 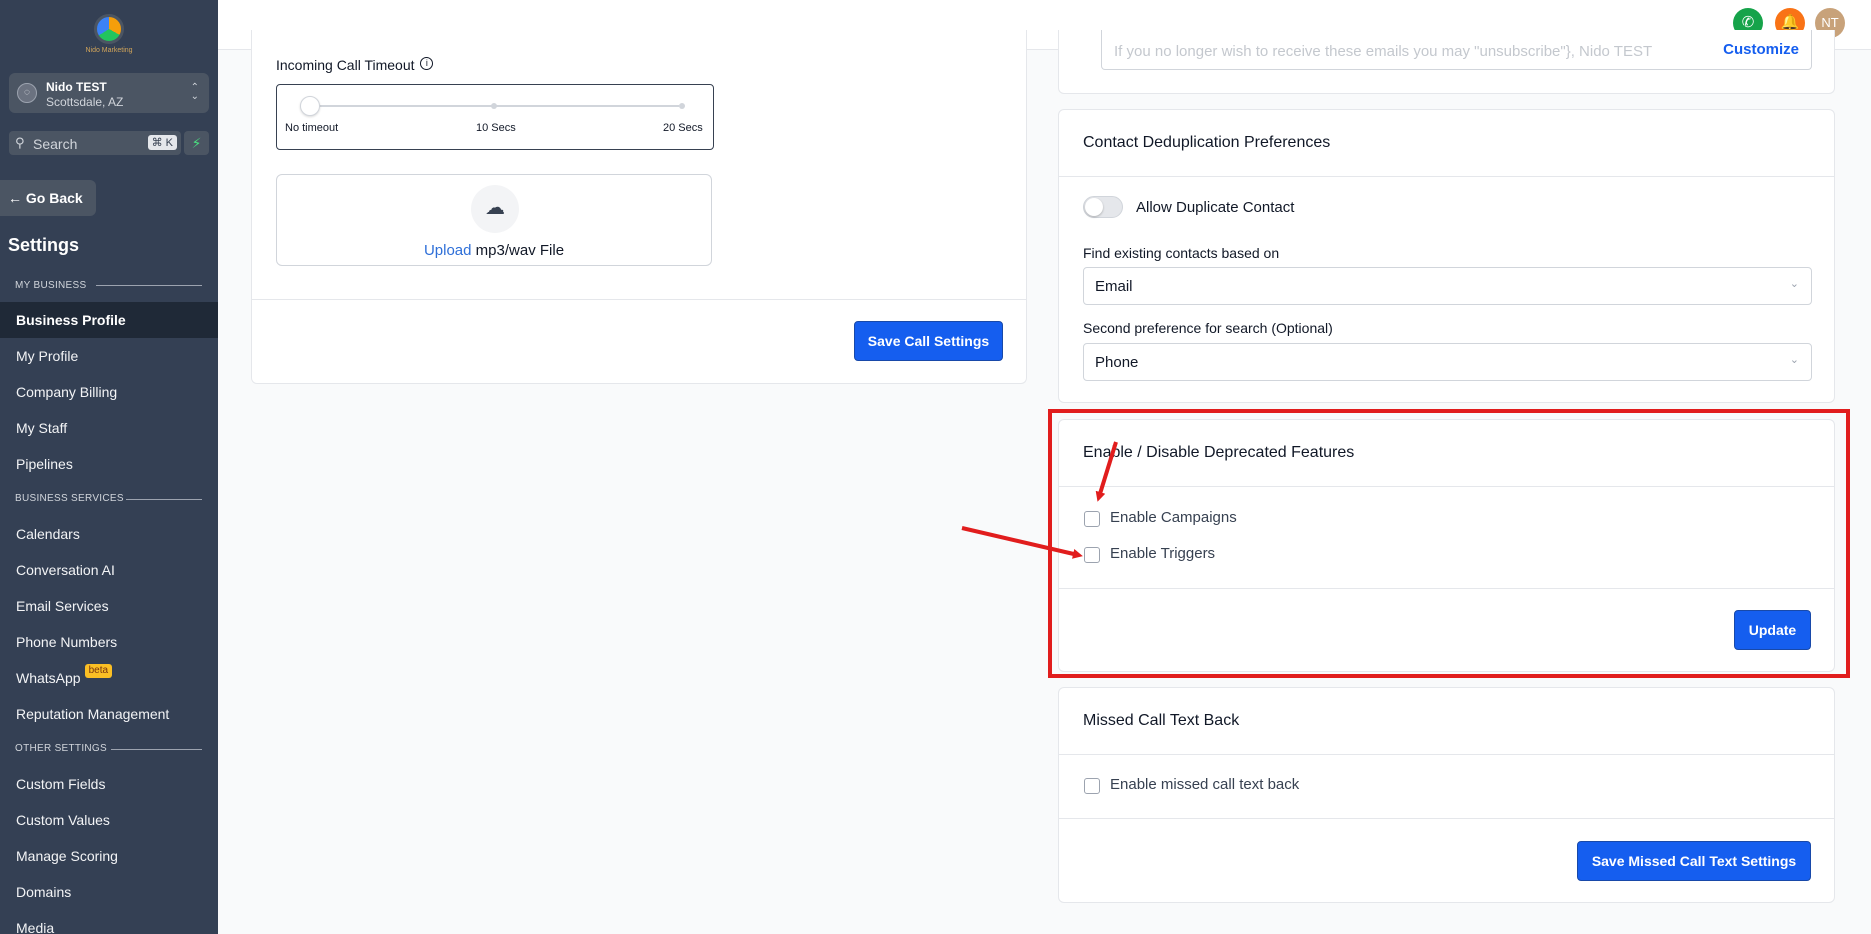 I want to click on save-call-settings-button: Save Call Settings, so click(x=928, y=341).